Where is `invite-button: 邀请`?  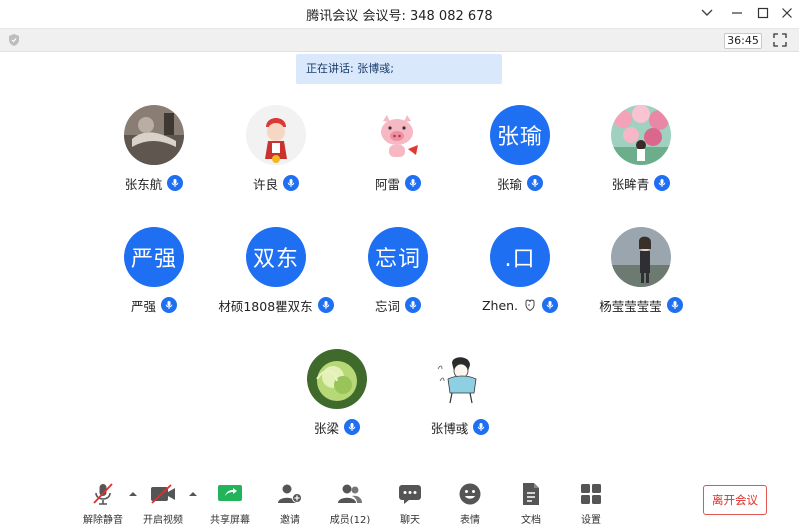
invite-button: 邀请 is located at coordinates (290, 503).